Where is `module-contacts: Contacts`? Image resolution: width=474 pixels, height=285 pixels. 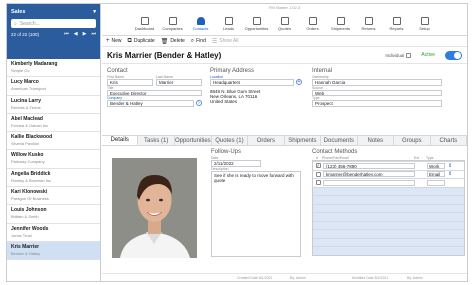
module-contacts: Contacts is located at coordinates (201, 23).